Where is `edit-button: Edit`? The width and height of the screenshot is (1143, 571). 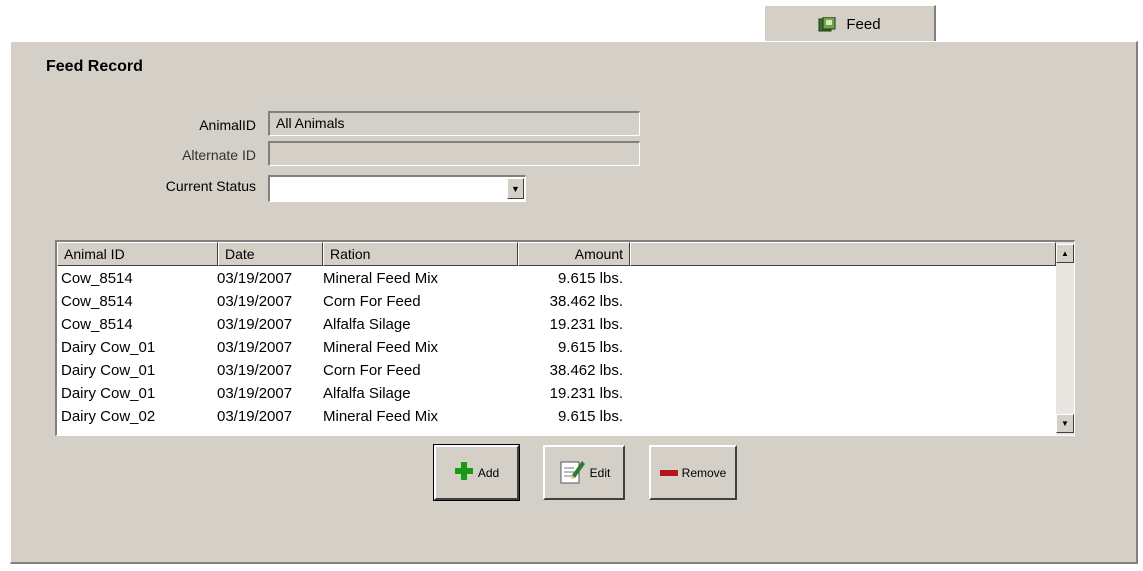
edit-button: Edit is located at coordinates (584, 472).